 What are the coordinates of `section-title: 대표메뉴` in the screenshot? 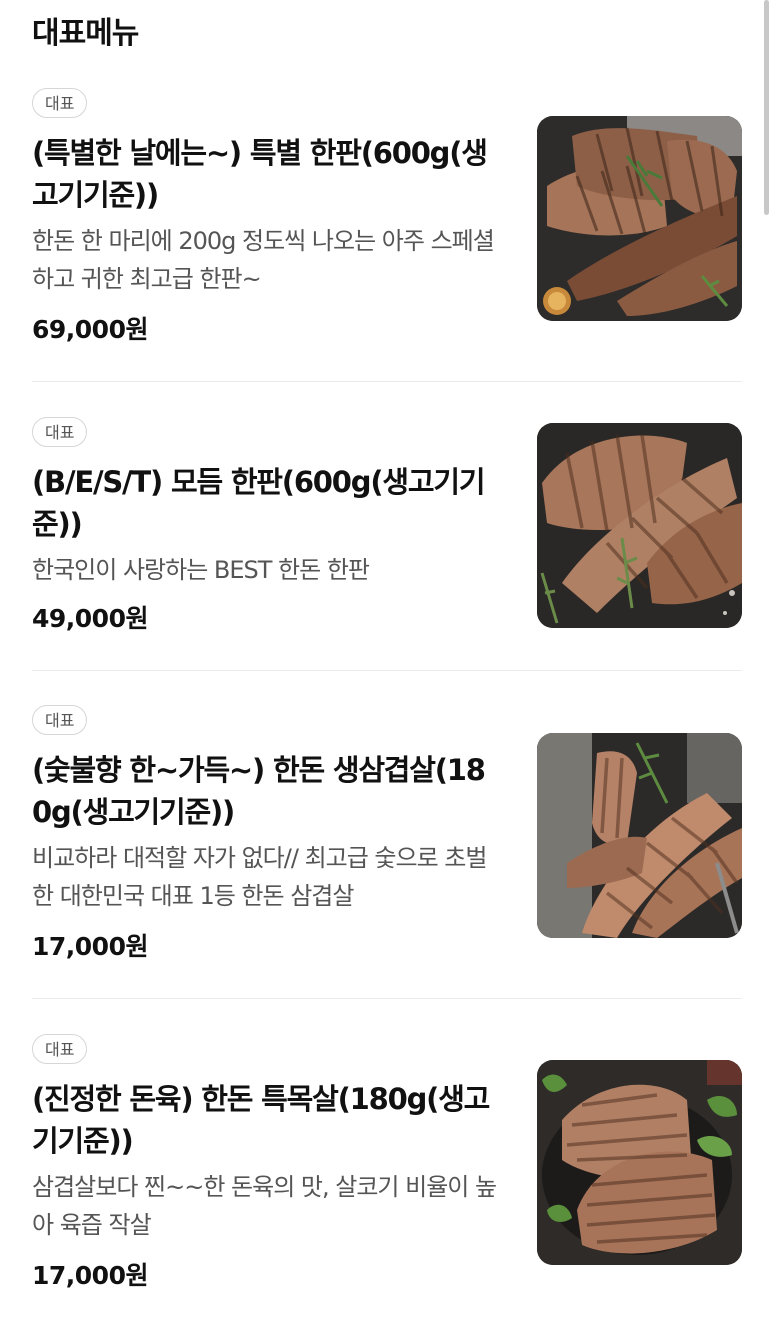 It's located at (85, 33).